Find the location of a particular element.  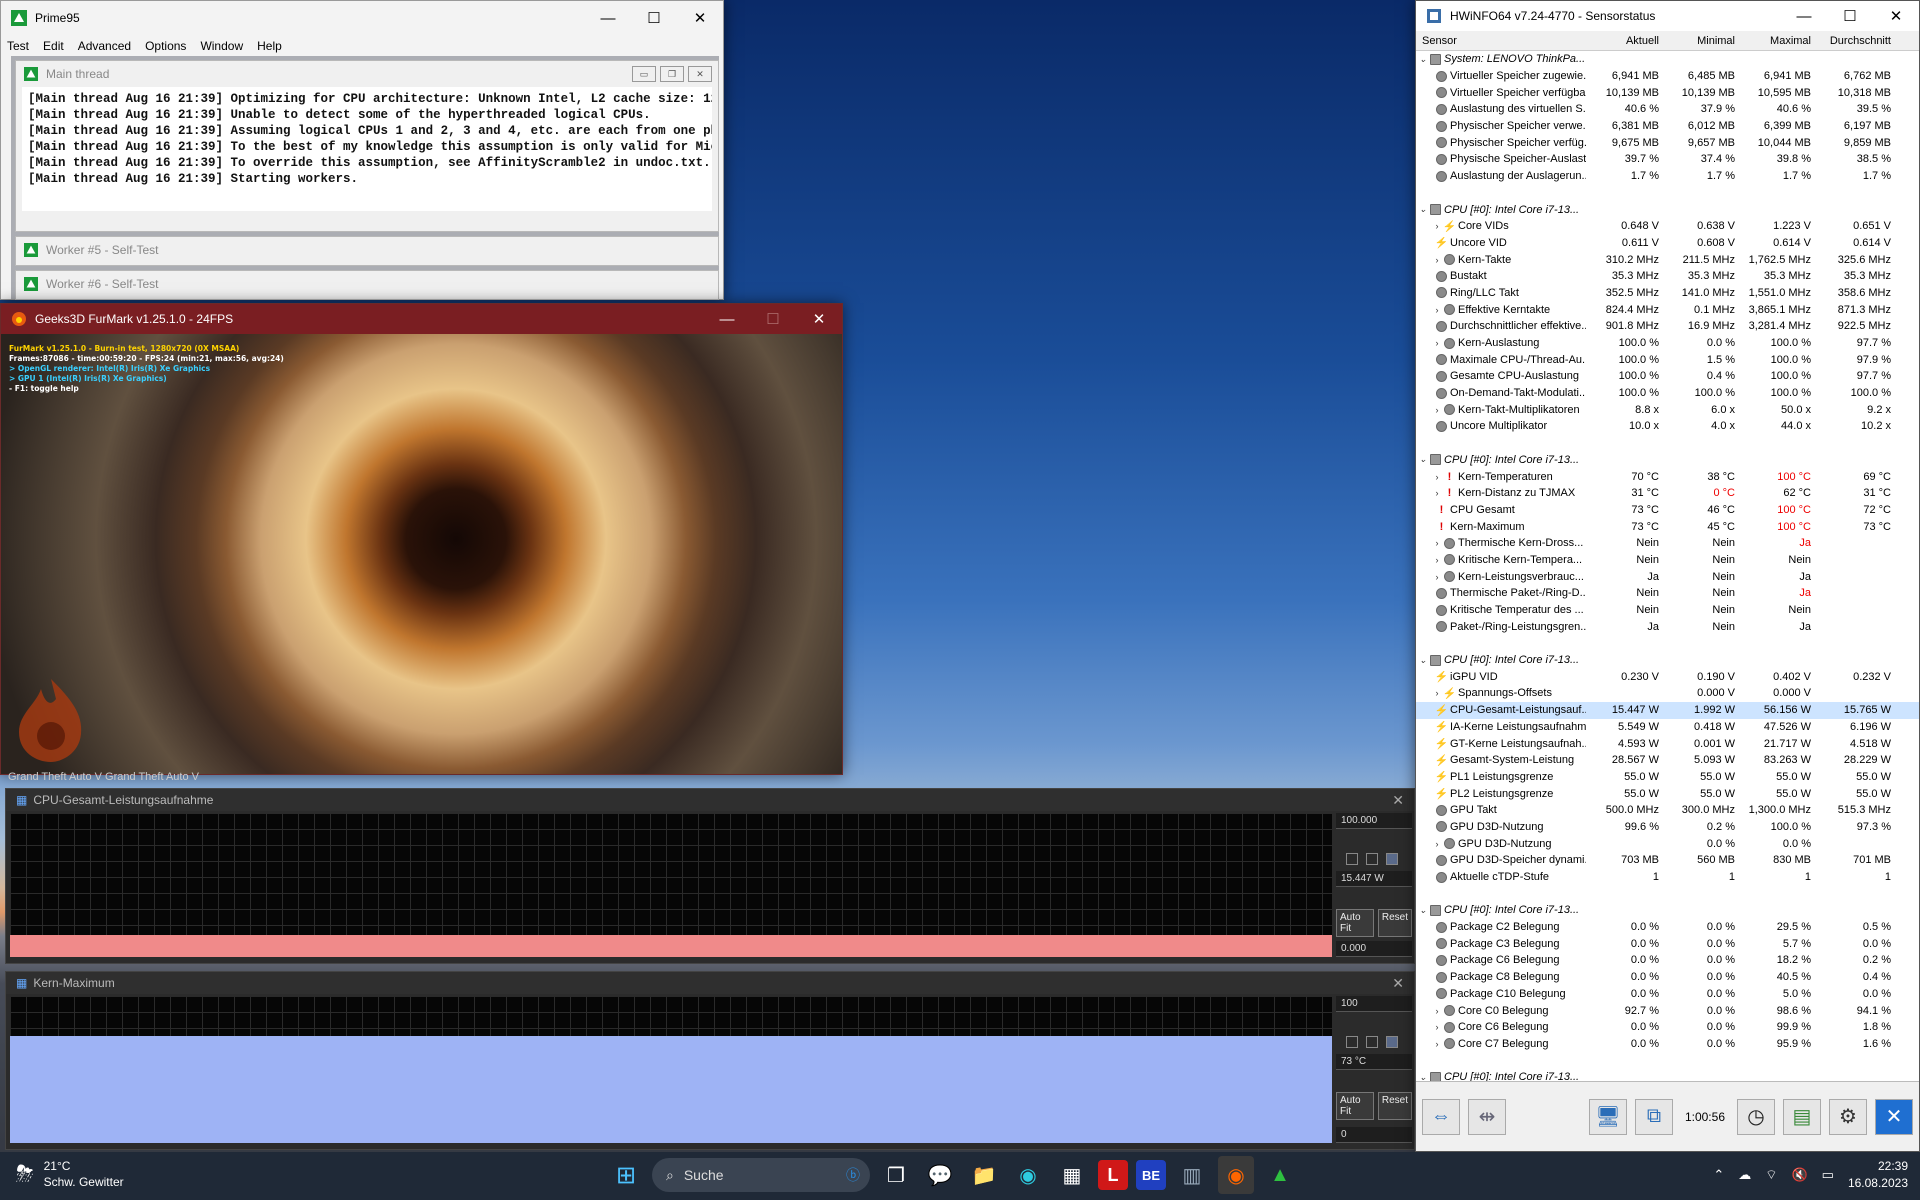

edge-browser-icon: ◉ is located at coordinates (1028, 1175).